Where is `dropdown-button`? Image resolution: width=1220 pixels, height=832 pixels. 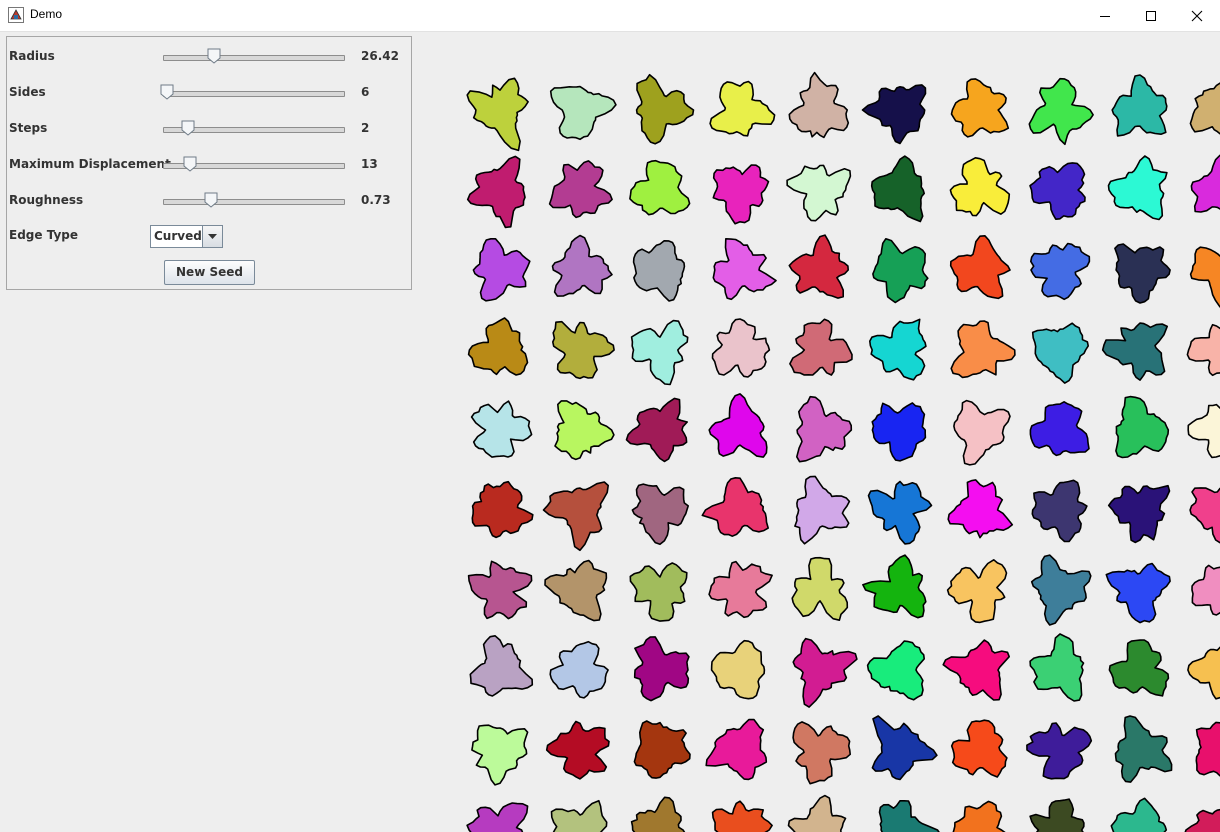 dropdown-button is located at coordinates (212, 236).